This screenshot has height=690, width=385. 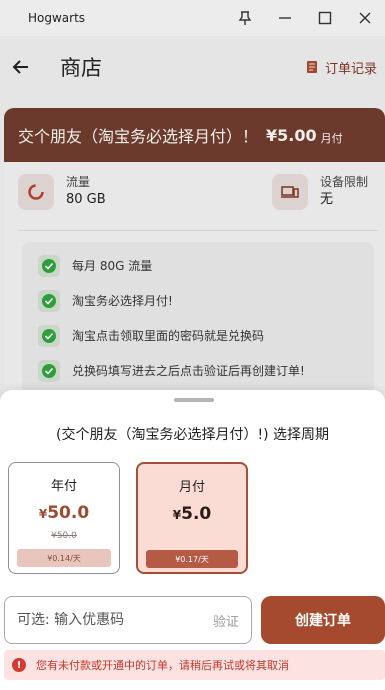 I want to click on plan-header: 交个朋友（淘宝务必选择月付）！ ¥5.00 月付, so click(x=194, y=135).